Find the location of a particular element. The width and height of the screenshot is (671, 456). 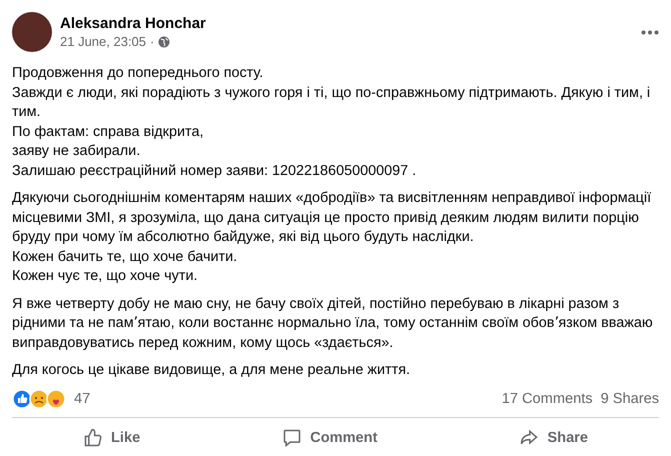

post-date: 21 June, 23:05 is located at coordinates (103, 41).